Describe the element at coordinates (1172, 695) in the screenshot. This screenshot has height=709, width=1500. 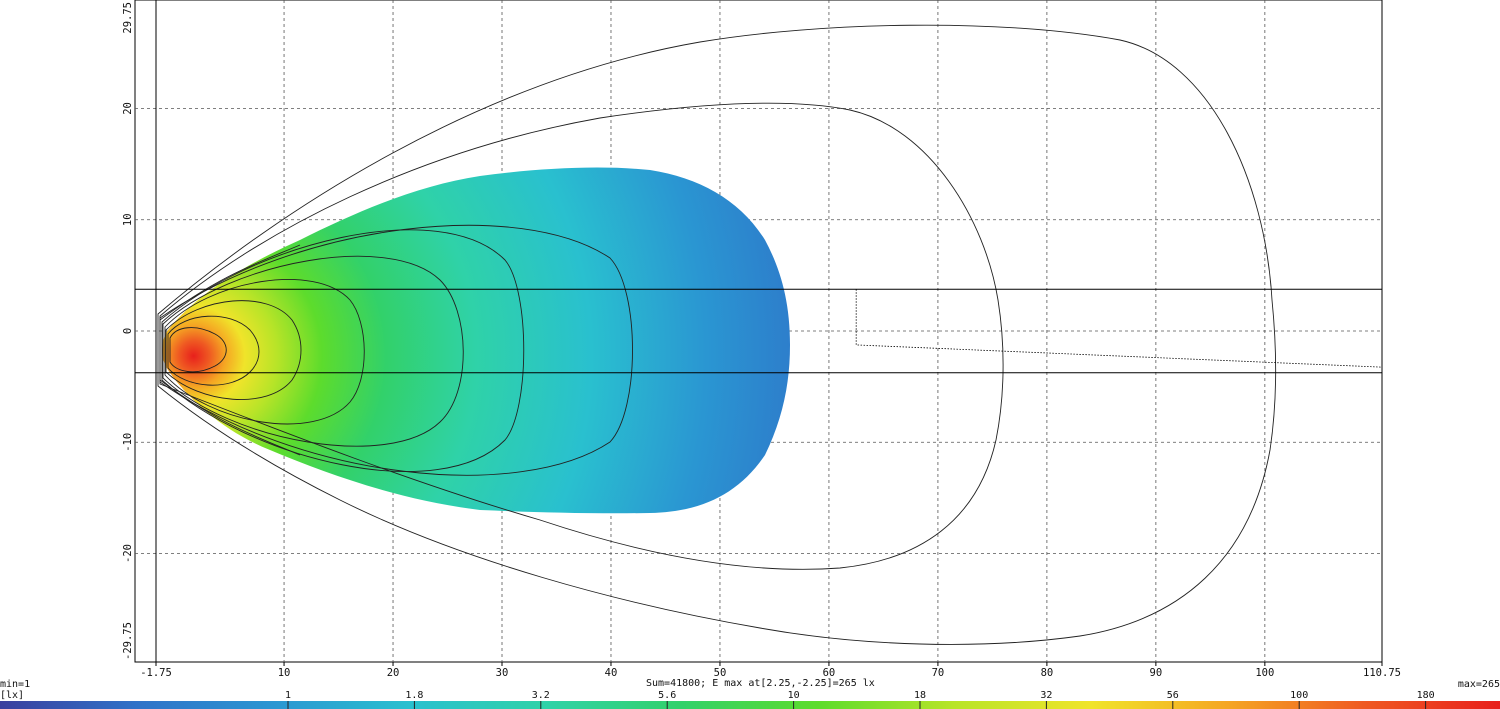
I see `legend-tick-label: 56` at that location.